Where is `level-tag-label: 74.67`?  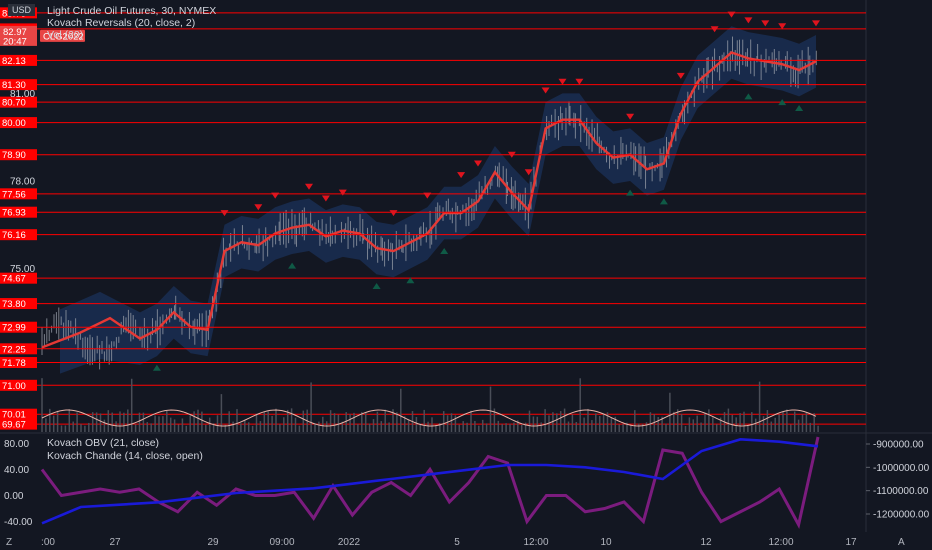
level-tag-label: 74.67 is located at coordinates (14, 279).